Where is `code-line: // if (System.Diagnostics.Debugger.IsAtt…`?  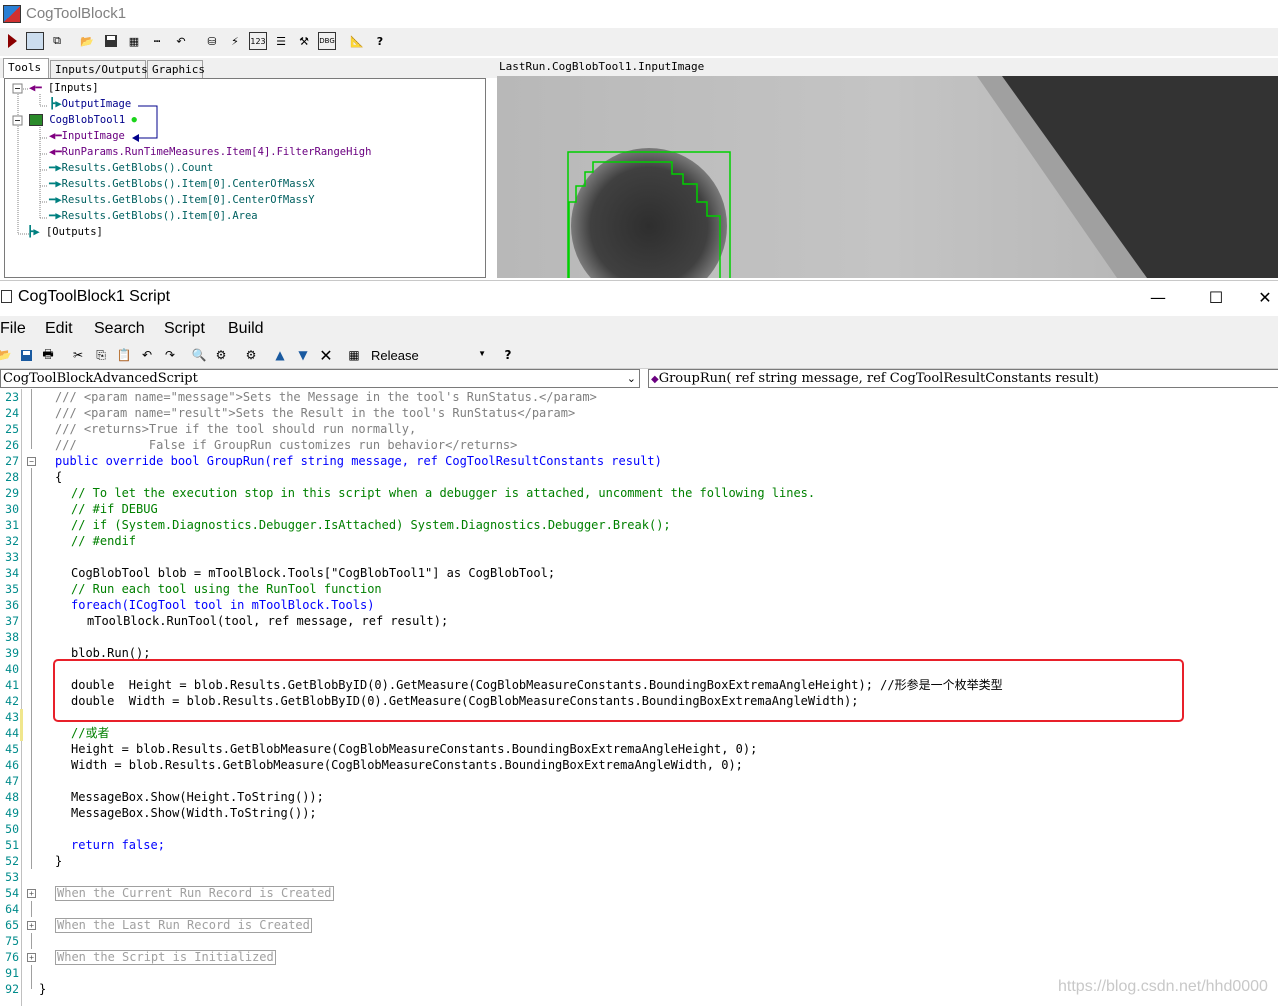
code-line: // if (System.Diagnostics.Debugger.IsAtt… is located at coordinates (371, 525).